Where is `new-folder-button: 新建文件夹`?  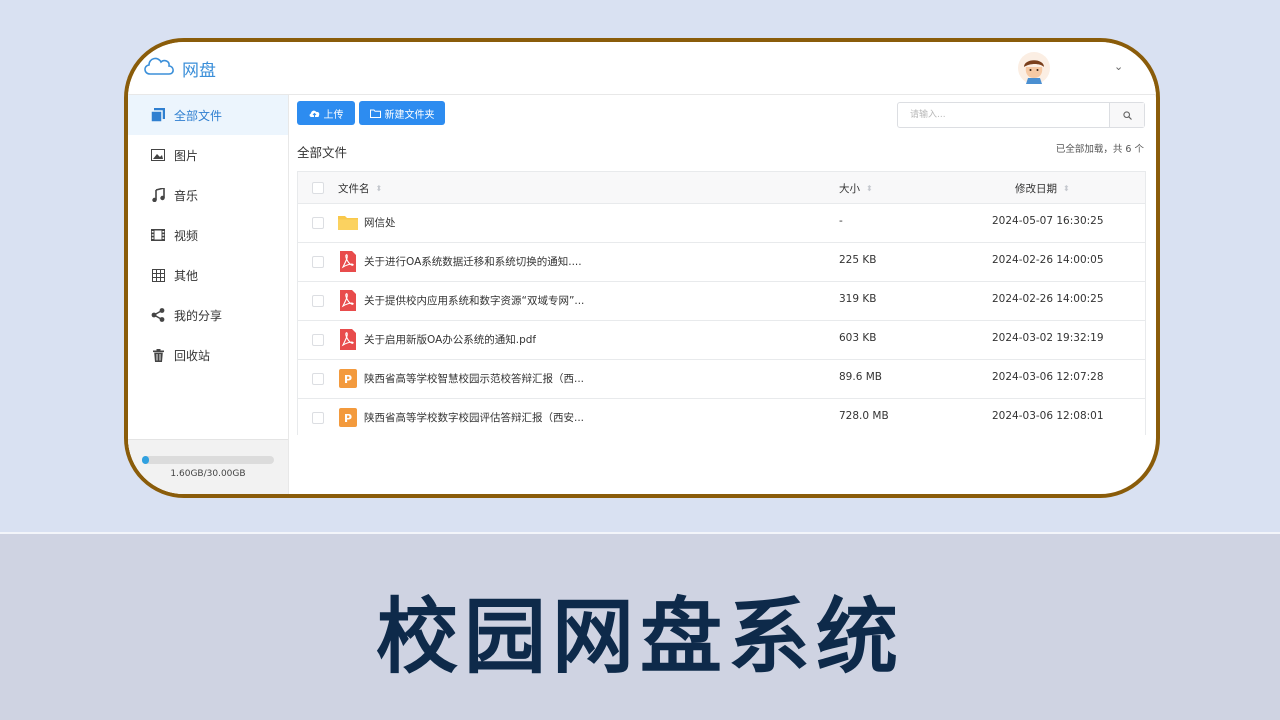
new-folder-button: 新建文件夹 is located at coordinates (402, 113).